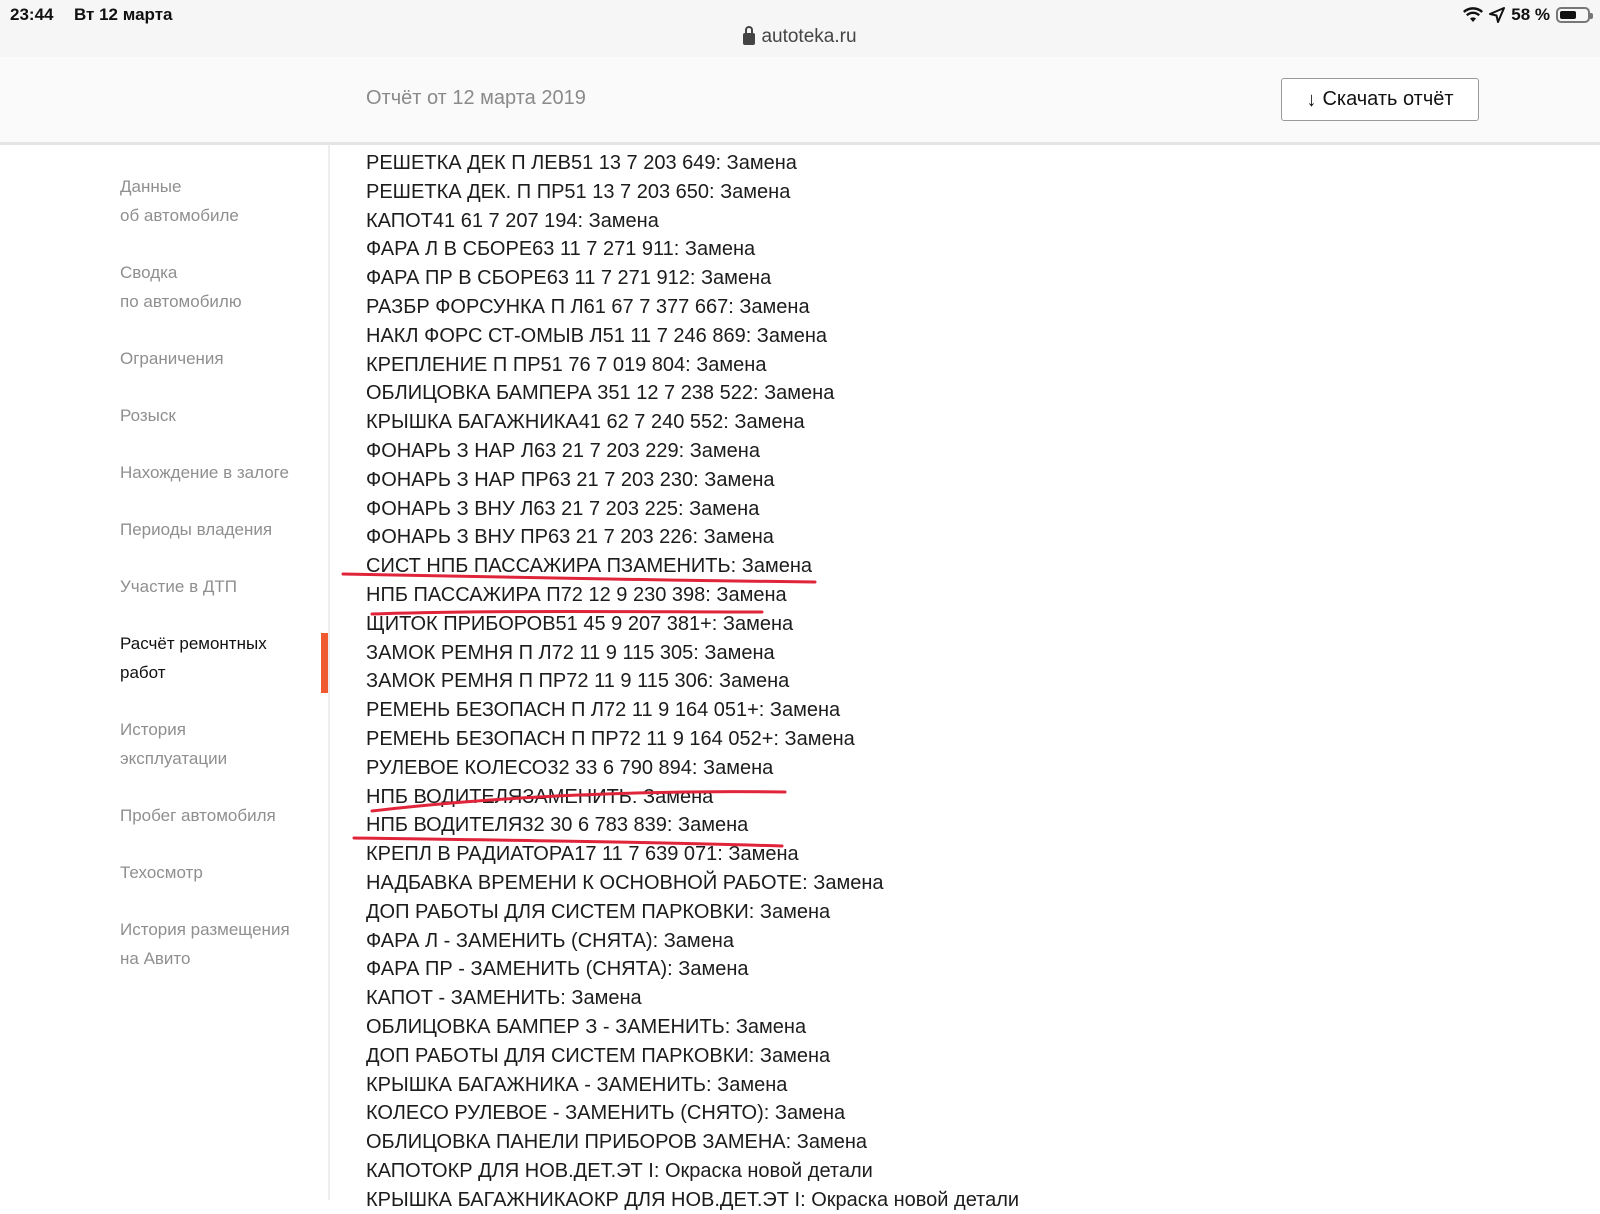 The width and height of the screenshot is (1600, 1214). What do you see at coordinates (1311, 99) in the screenshot?
I see `arrow-down-icon: ↓` at bounding box center [1311, 99].